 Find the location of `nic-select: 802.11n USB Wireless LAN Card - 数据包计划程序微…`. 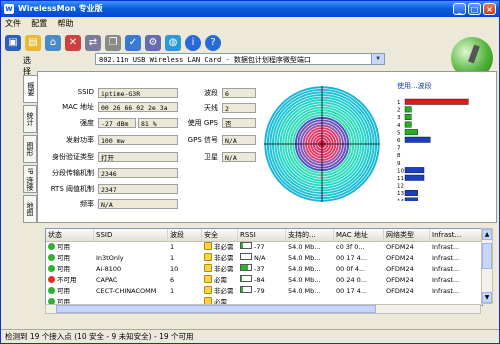

nic-select: 802.11n USB Wireless LAN Card - 数据包计划程序微… is located at coordinates (240, 59).